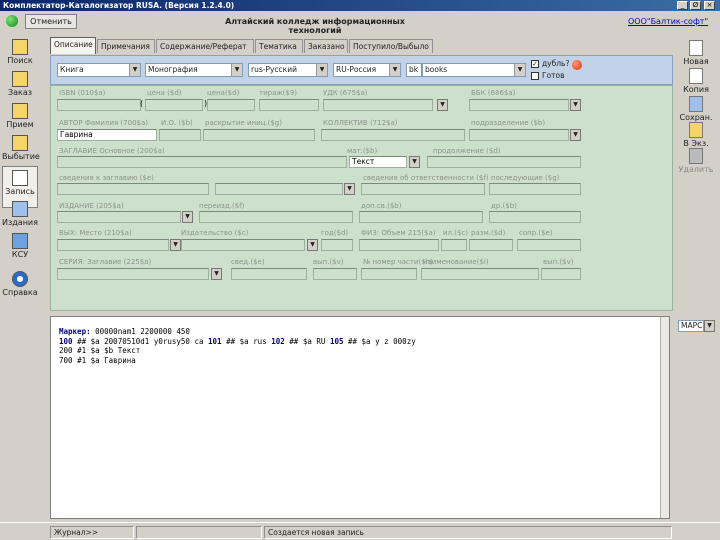 This screenshot has width=720, height=540. Describe the element at coordinates (378, 105) in the screenshot. I see `udk-field` at that location.